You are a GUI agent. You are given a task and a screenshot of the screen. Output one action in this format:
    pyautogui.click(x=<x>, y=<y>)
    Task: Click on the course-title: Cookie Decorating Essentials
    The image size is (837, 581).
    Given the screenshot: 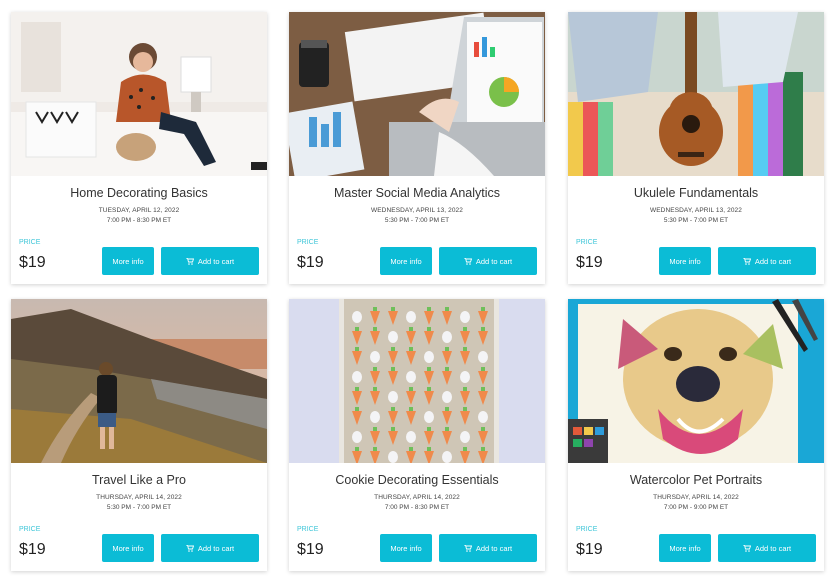 What is the action you would take?
    pyautogui.click(x=417, y=480)
    